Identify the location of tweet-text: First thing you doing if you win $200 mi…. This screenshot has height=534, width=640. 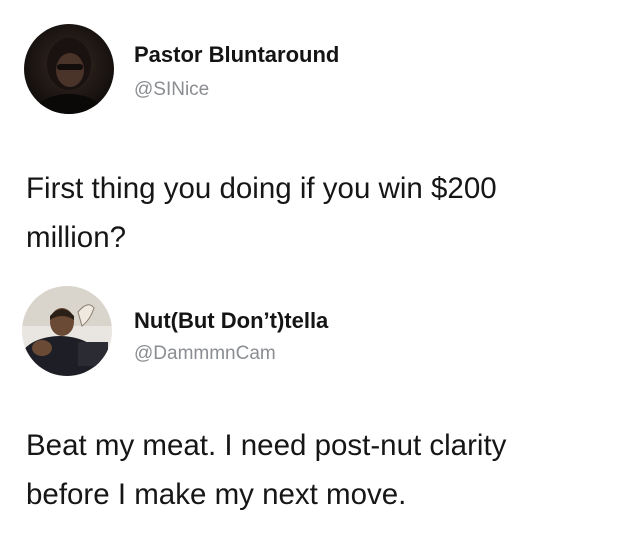
(261, 213).